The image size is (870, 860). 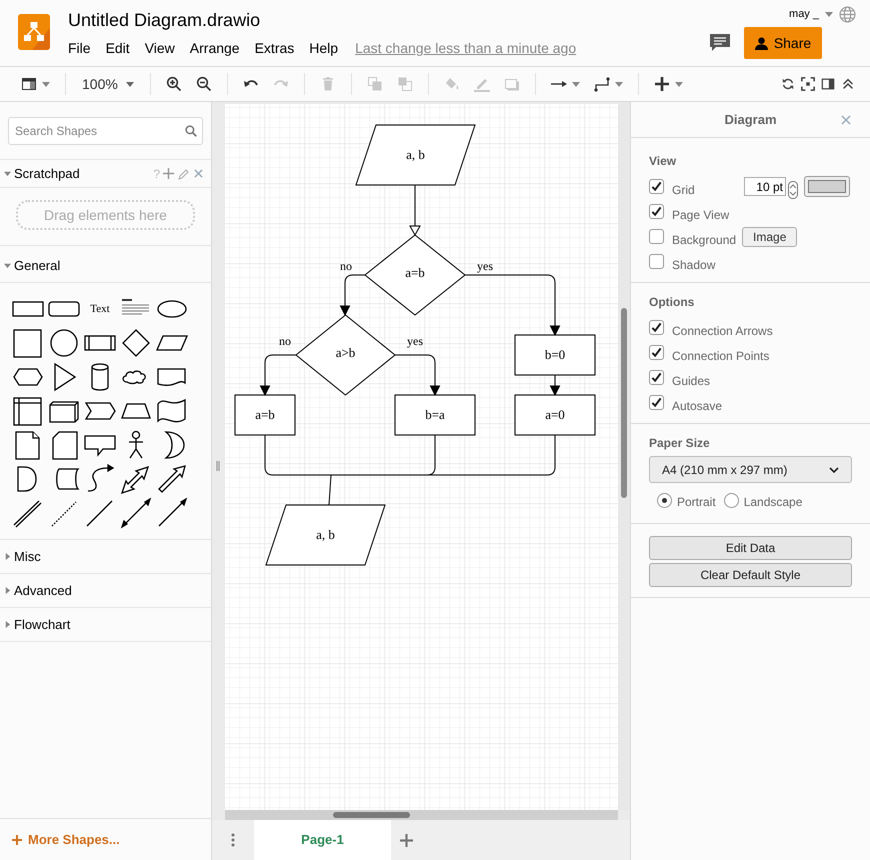 I want to click on fullscreen-icon, so click(x=808, y=84).